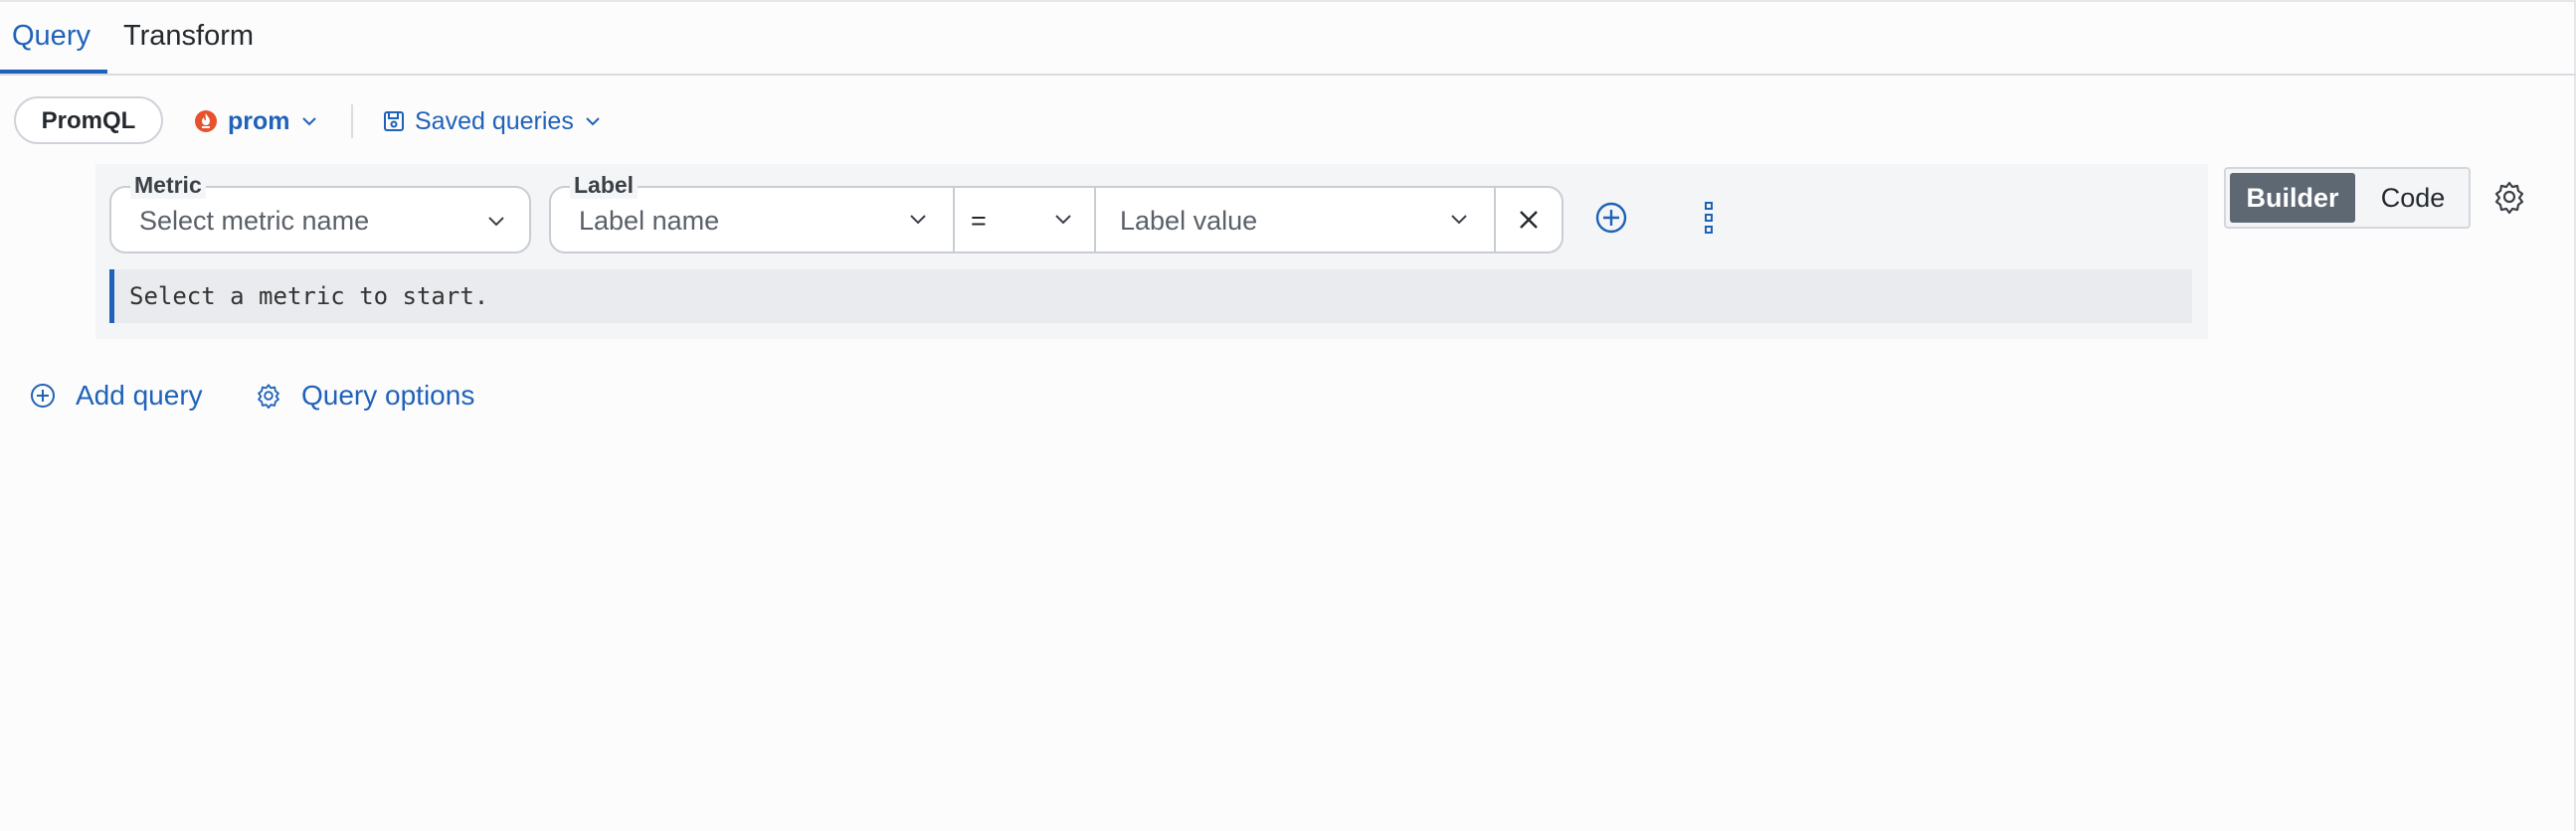 The width and height of the screenshot is (2576, 831). I want to click on tab-bar: Query Transform, so click(1288, 38).